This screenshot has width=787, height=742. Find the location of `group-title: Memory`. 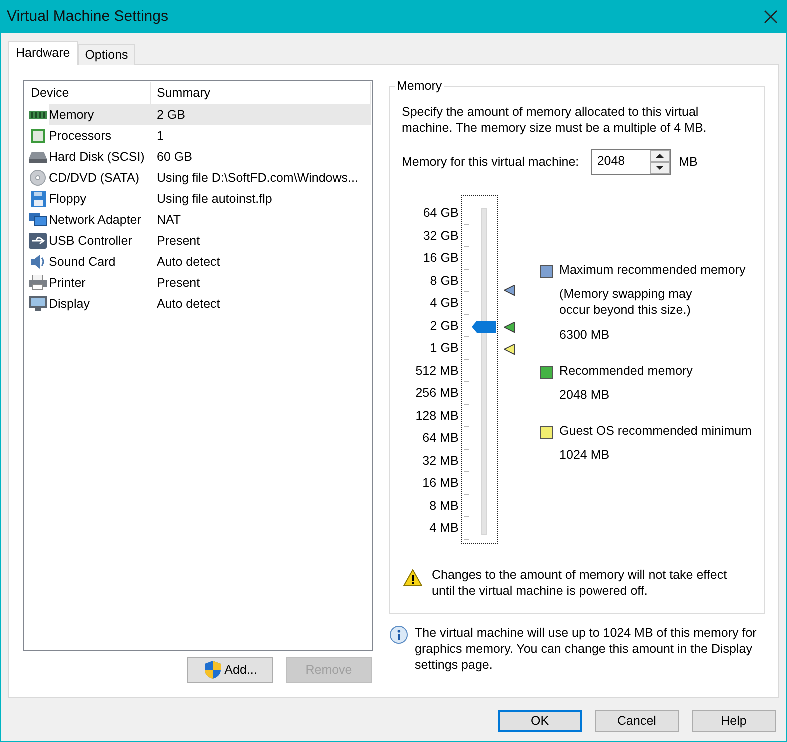

group-title: Memory is located at coordinates (419, 86).